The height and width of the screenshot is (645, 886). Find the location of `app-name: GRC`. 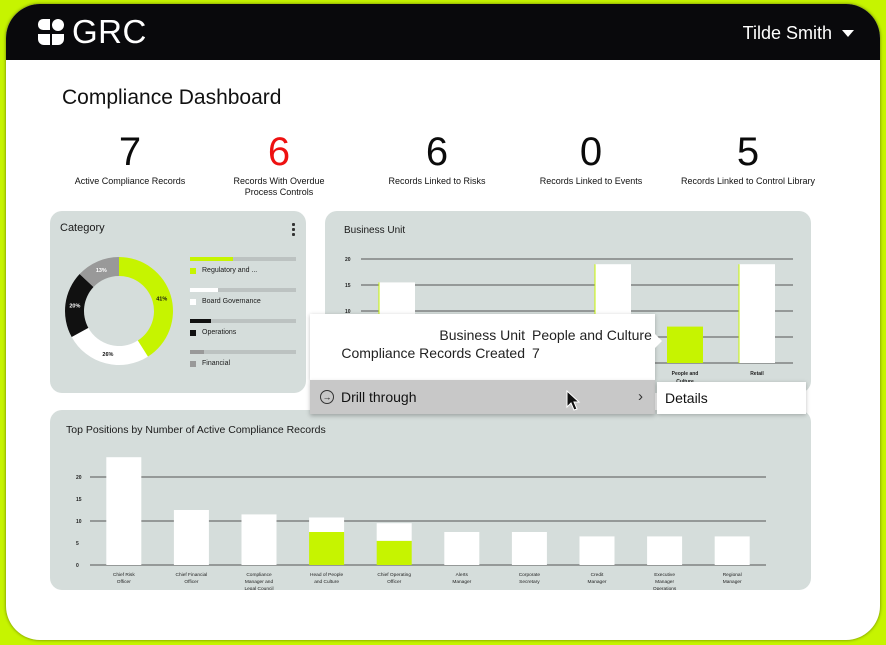

app-name: GRC is located at coordinates (109, 31).